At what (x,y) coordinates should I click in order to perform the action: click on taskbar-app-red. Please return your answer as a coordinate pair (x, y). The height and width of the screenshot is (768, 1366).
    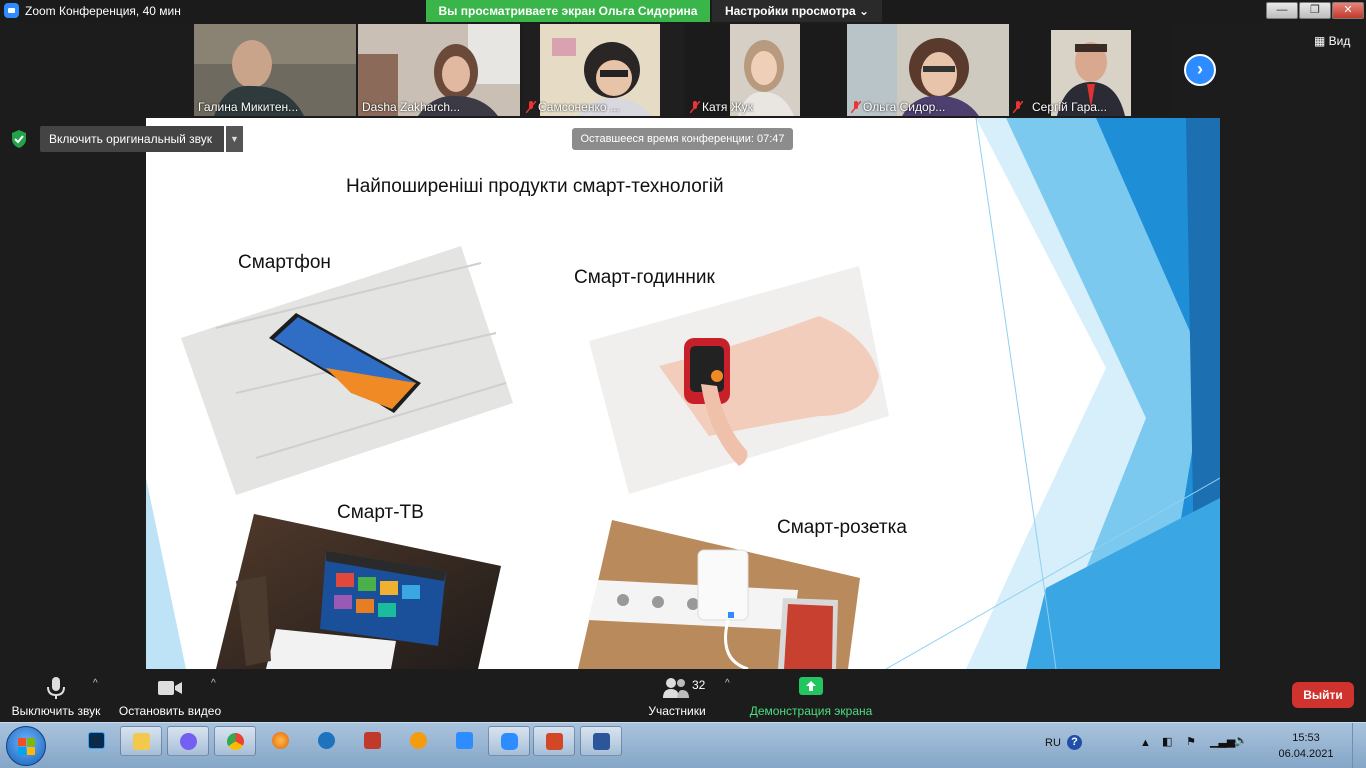
    Looking at the image, I should click on (373, 741).